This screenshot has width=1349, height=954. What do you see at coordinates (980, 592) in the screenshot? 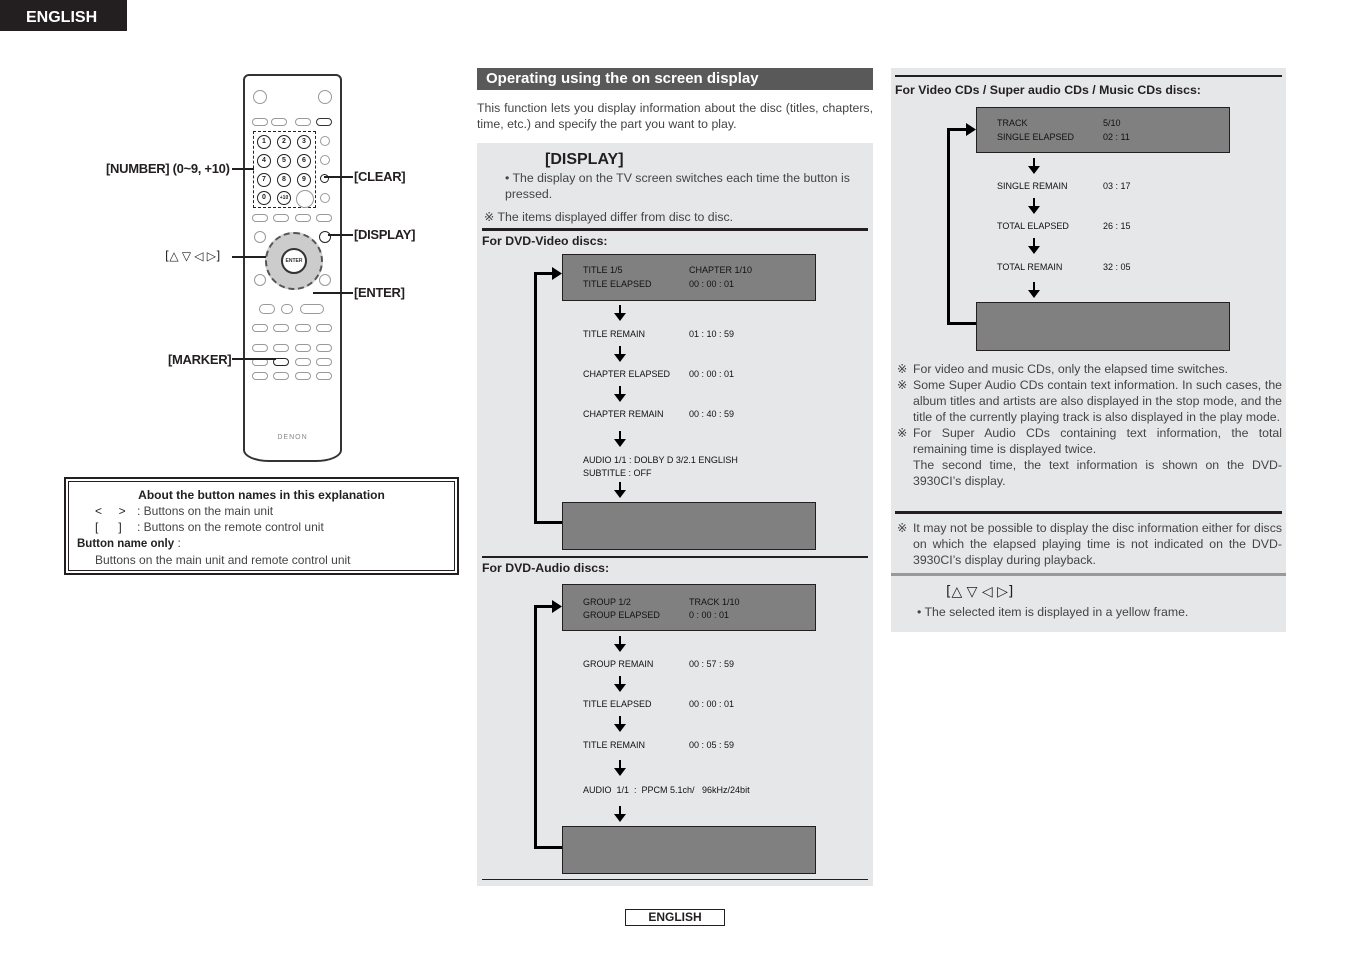
I see `cursor-button-label: [△ ▽ ◁ ▷]` at bounding box center [980, 592].